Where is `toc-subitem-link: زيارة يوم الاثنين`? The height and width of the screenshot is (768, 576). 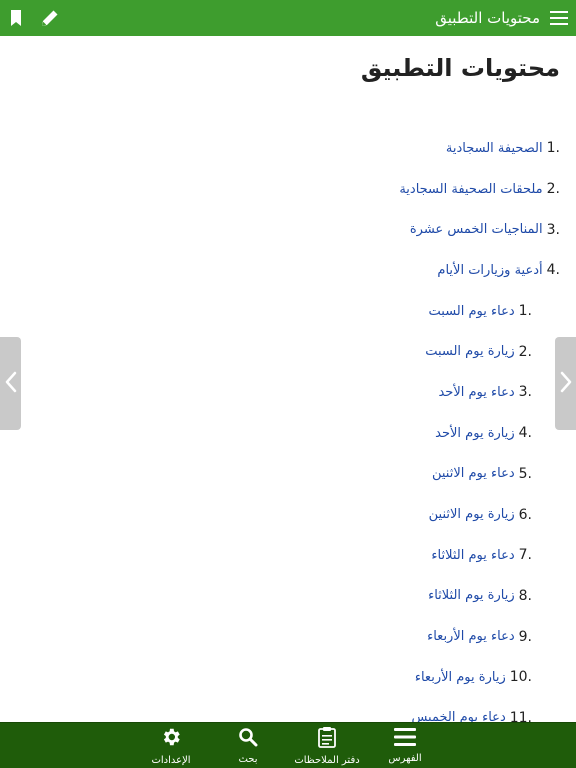 toc-subitem-link: زيارة يوم الاثنين is located at coordinates (472, 514).